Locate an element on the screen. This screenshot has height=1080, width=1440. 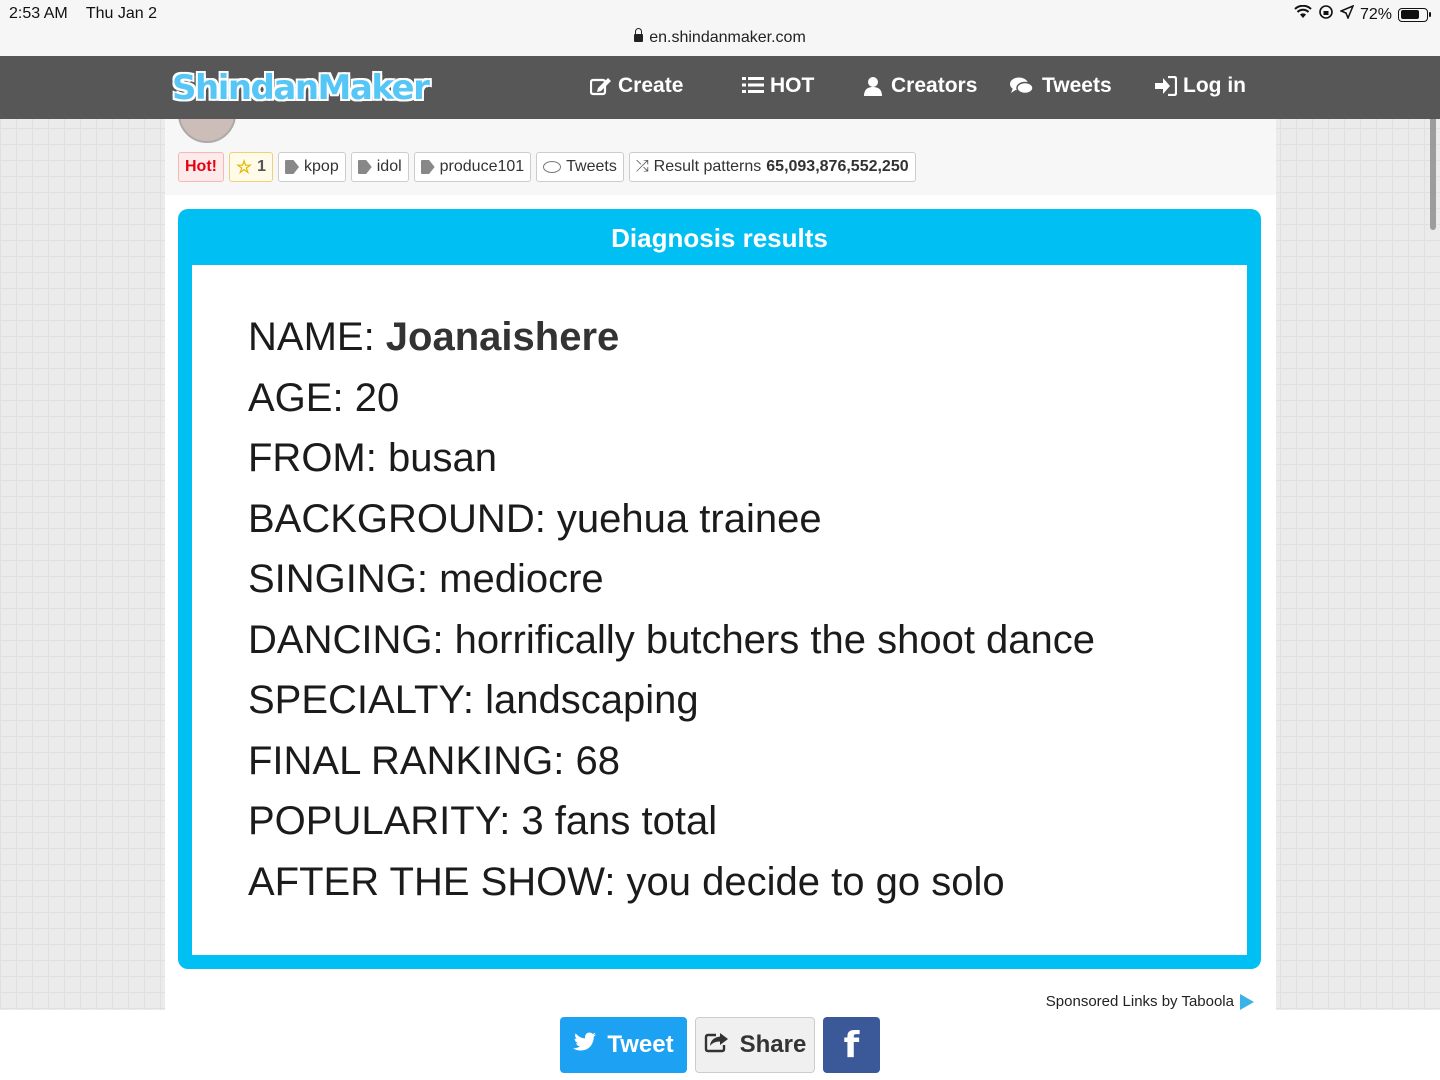
nav-creators-label: Creators is located at coordinates (934, 85).